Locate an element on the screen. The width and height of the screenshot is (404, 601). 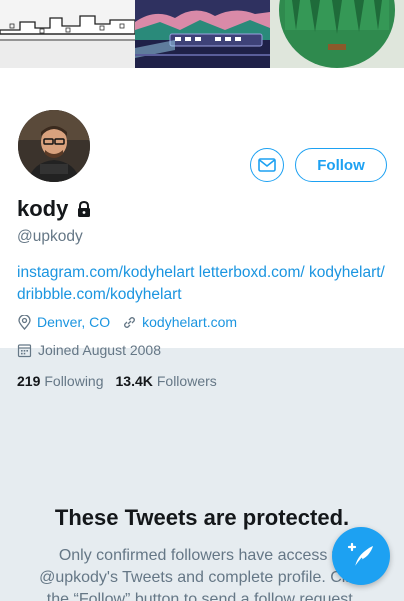
avatar is located at coordinates (54, 146).